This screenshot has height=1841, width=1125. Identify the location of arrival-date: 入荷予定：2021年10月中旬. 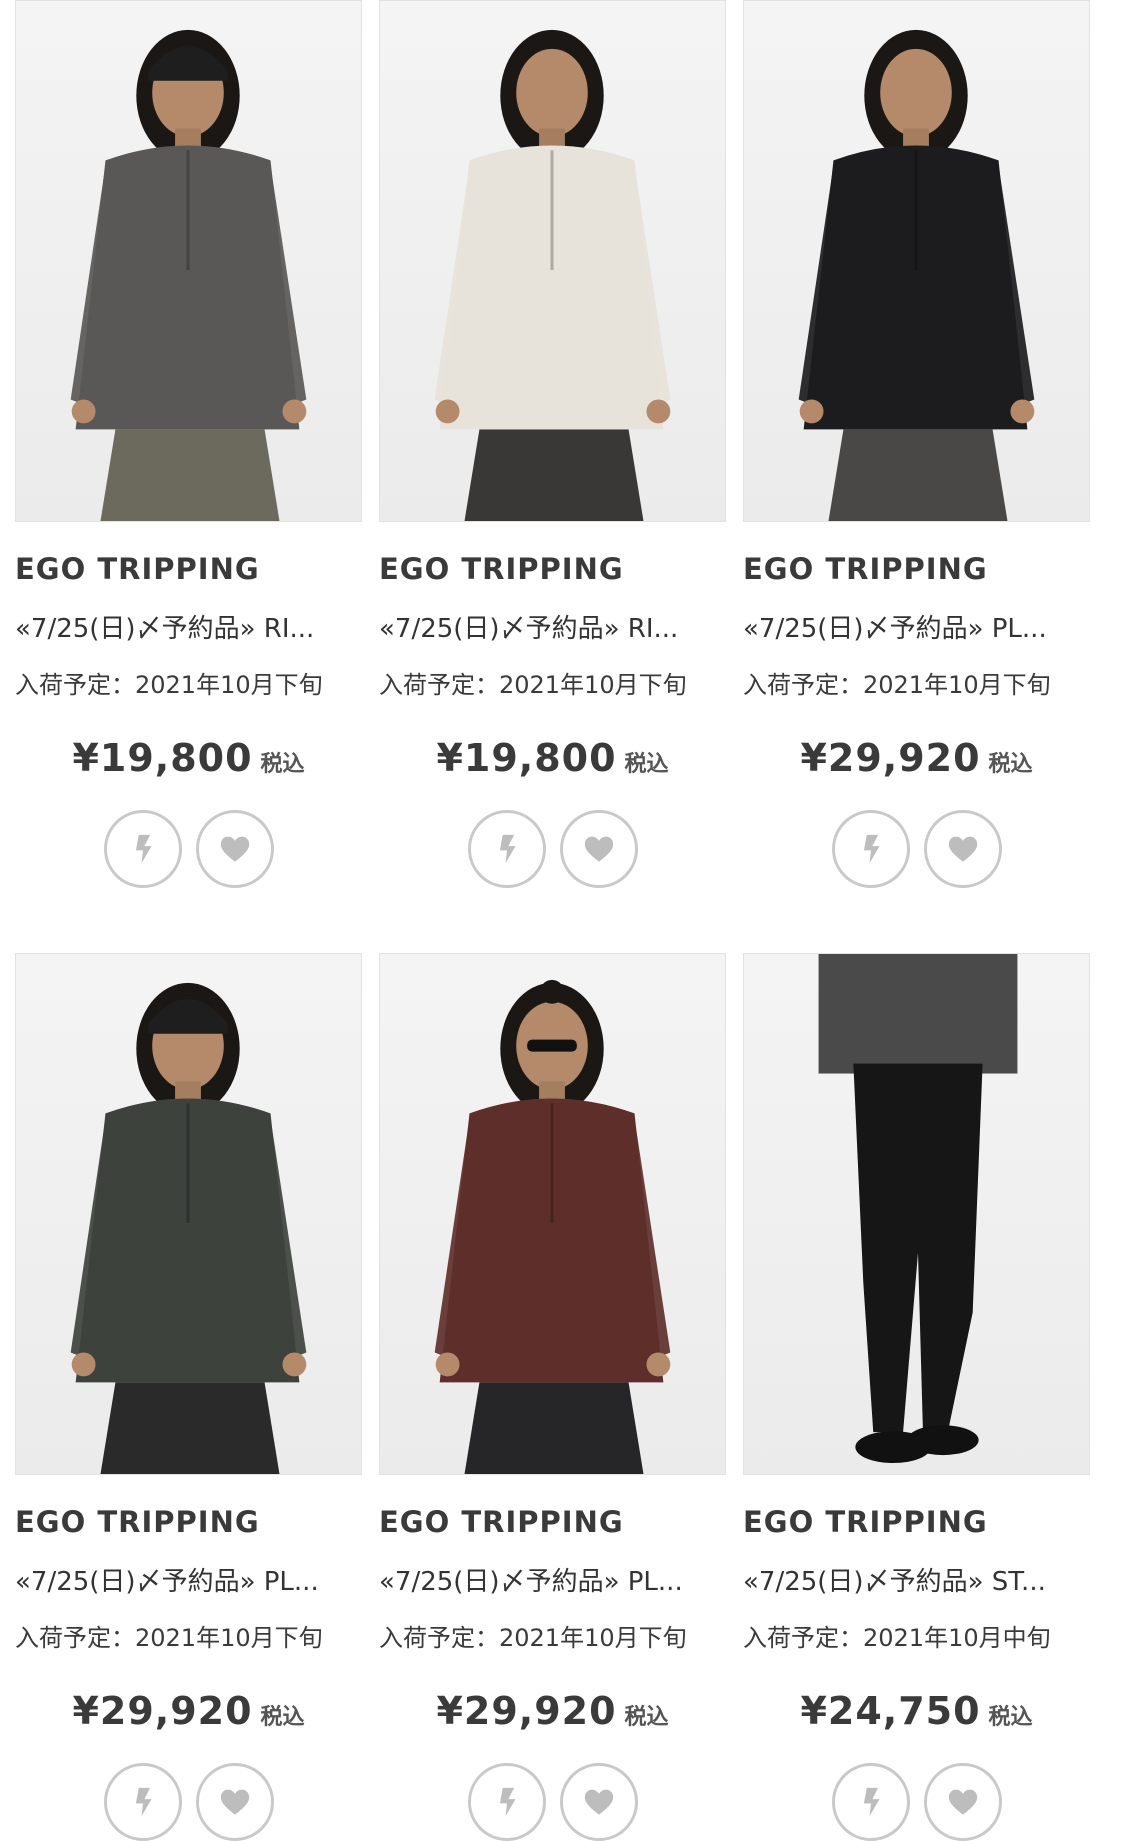
(897, 1638).